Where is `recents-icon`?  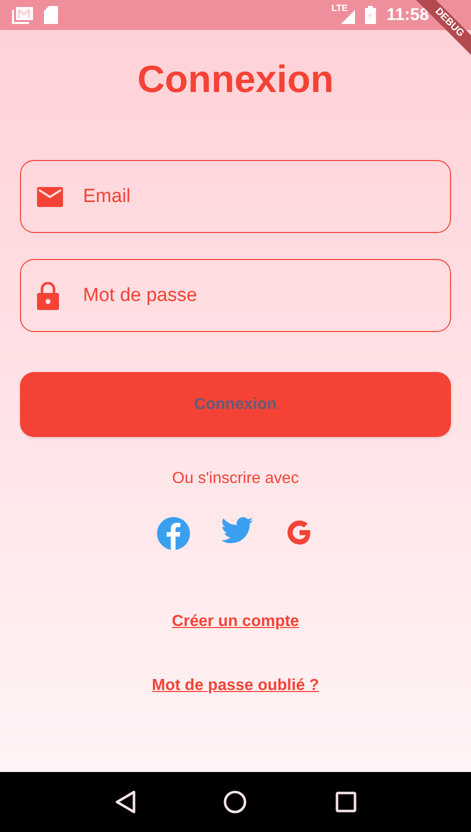
recents-icon is located at coordinates (346, 802).